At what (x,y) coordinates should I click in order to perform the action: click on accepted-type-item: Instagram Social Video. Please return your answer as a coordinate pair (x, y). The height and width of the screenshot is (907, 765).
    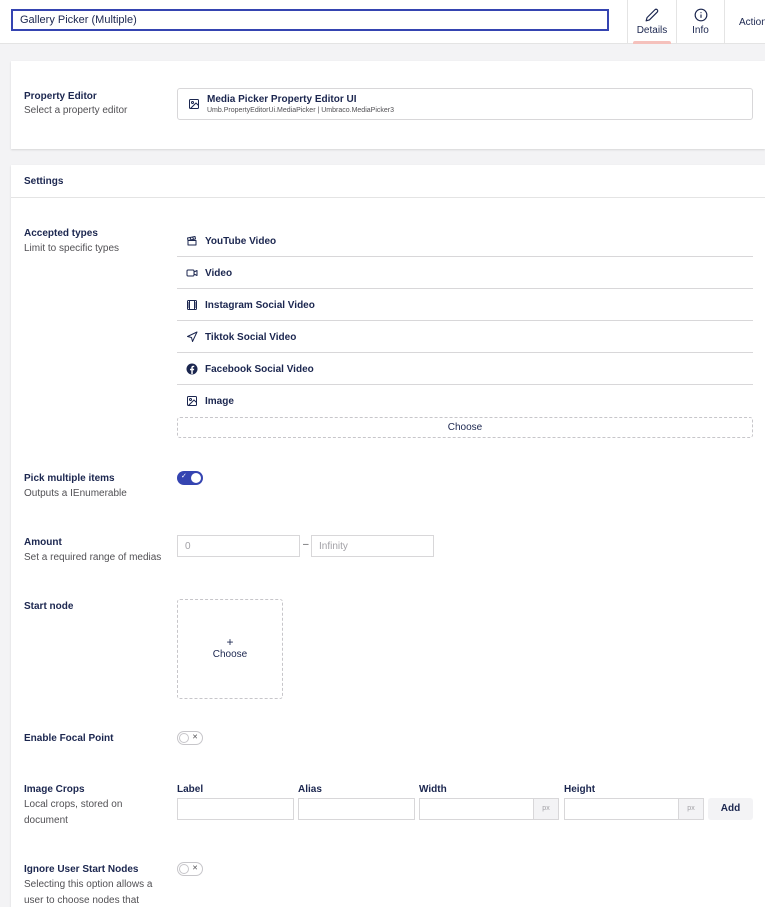
    Looking at the image, I should click on (465, 305).